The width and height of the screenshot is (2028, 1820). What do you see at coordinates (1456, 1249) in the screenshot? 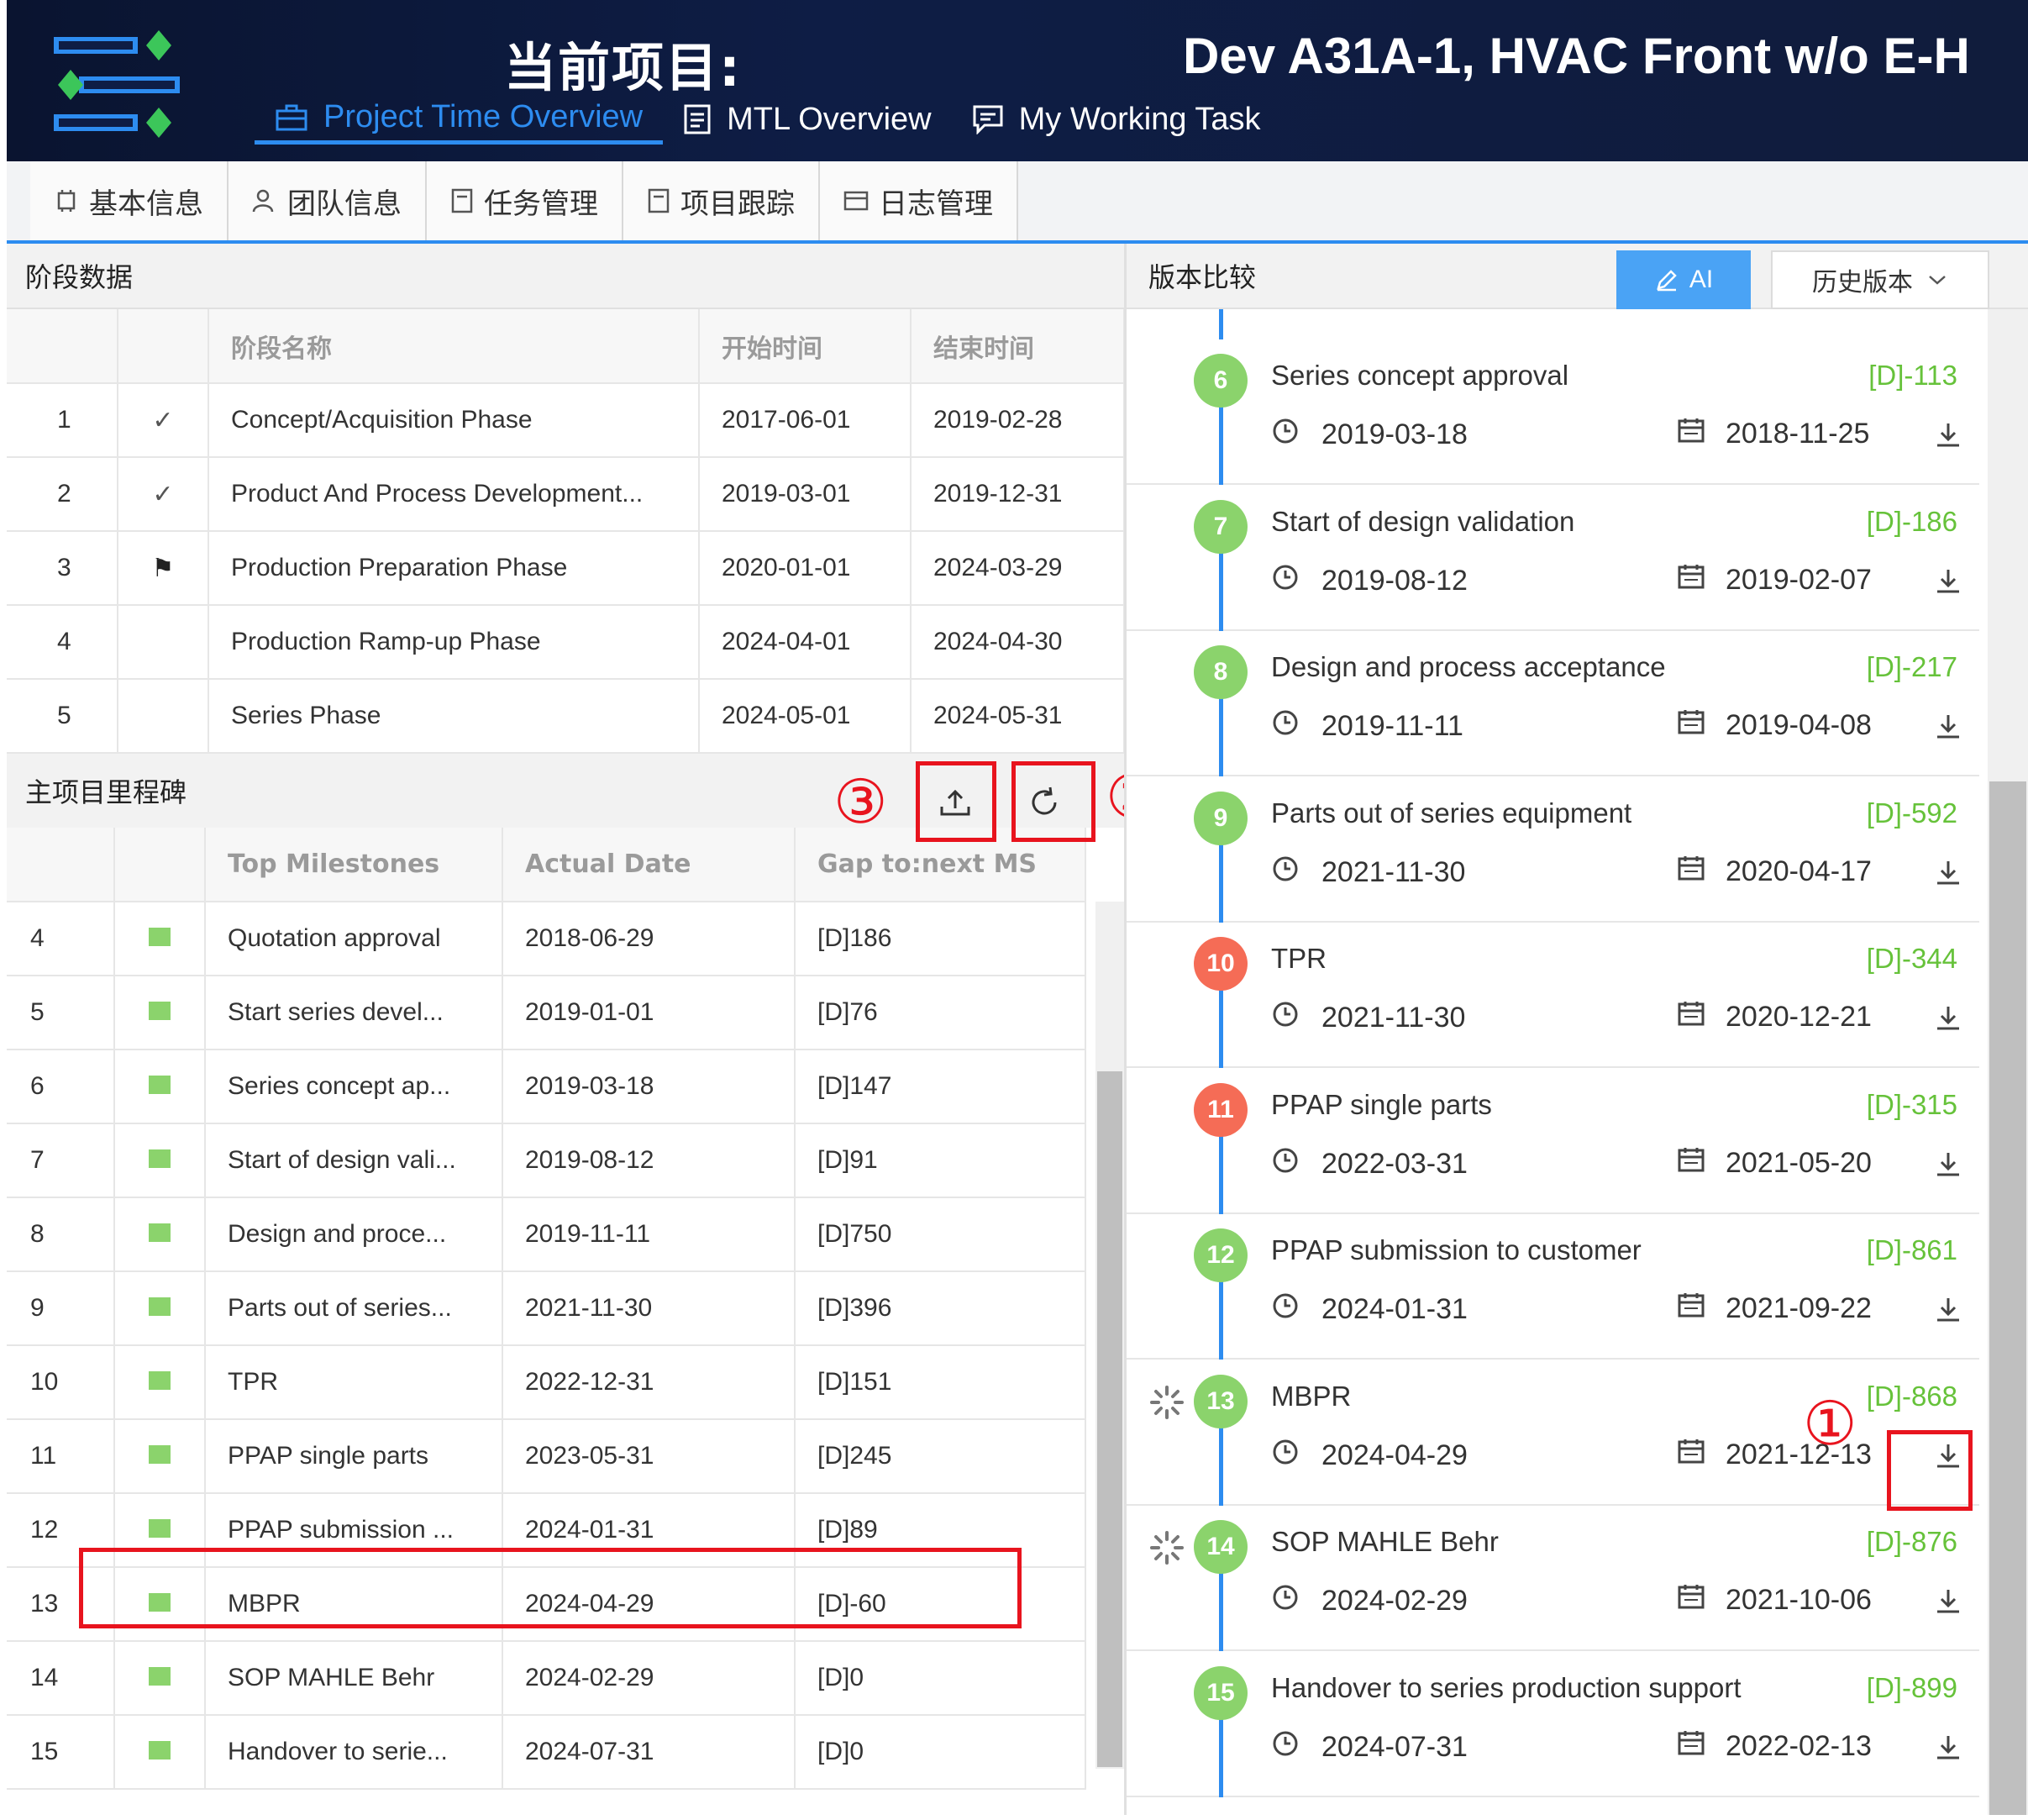
I see `milestone-name: PPAP submission to customer` at bounding box center [1456, 1249].